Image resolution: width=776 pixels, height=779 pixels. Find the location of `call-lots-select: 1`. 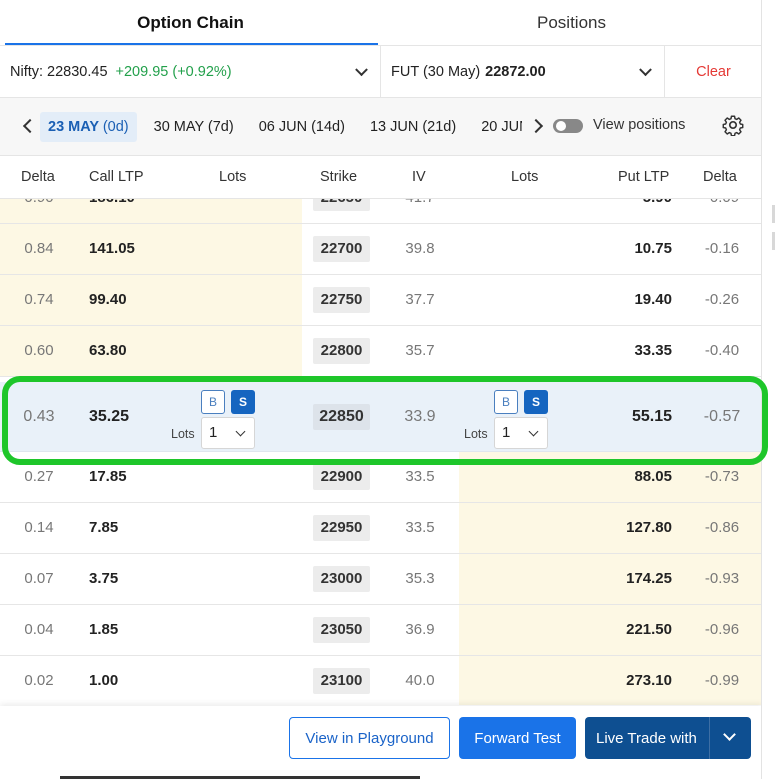

call-lots-select: 1 is located at coordinates (228, 433).